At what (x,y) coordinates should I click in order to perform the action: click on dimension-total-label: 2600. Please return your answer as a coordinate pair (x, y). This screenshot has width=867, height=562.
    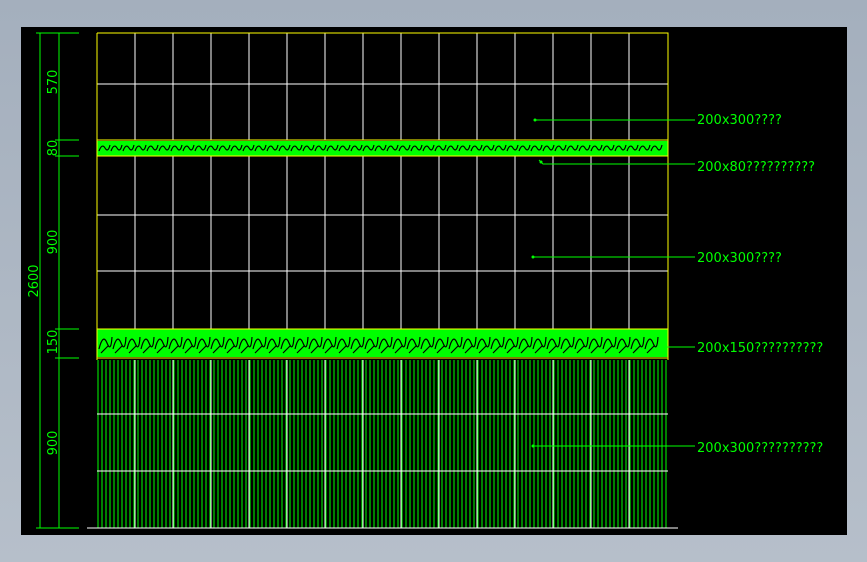
    Looking at the image, I should click on (34, 280).